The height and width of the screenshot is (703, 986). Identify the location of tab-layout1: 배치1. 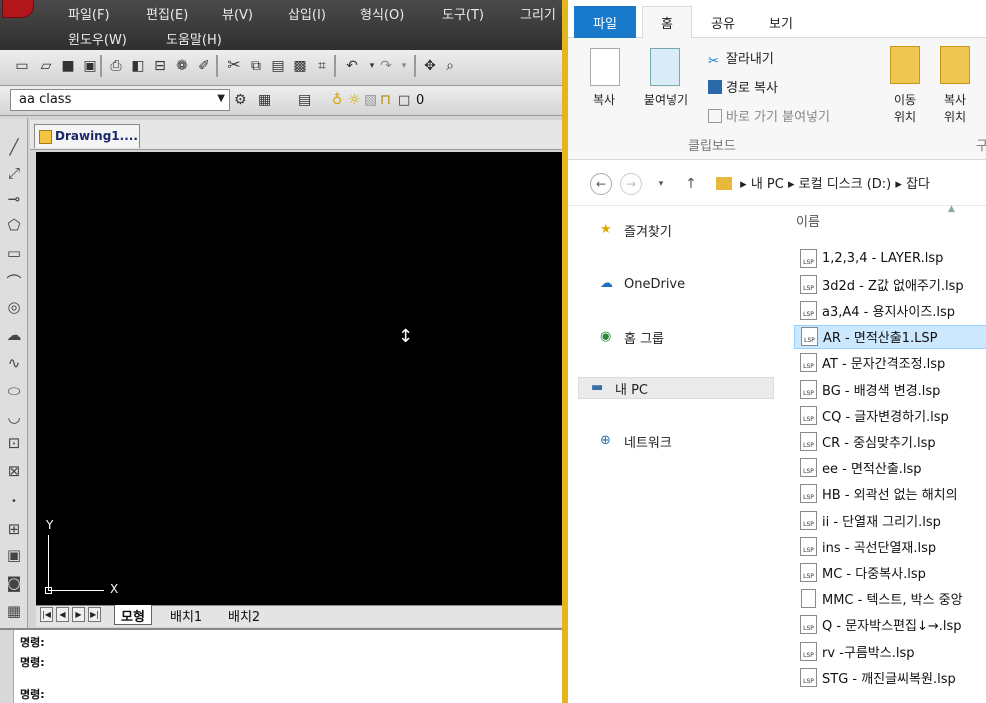
(186, 615).